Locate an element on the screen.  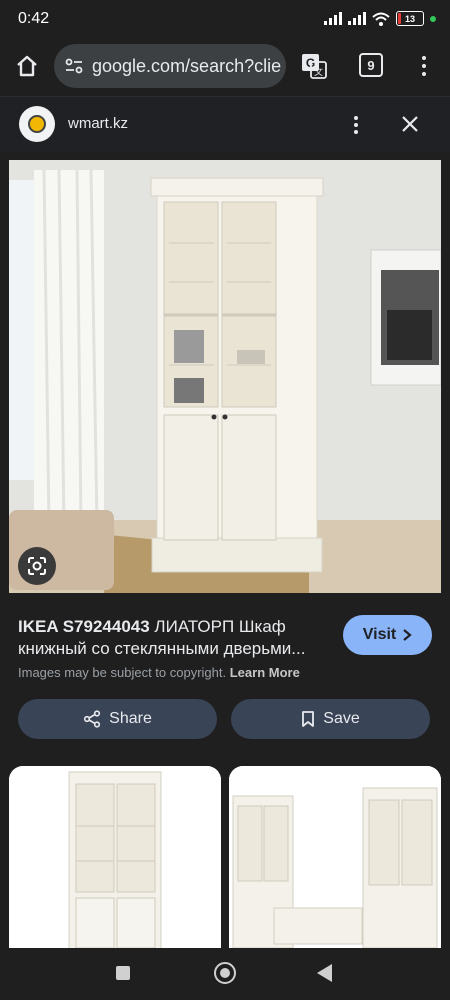
result-title-brand: IKEA S79244043 is located at coordinates (84, 626).